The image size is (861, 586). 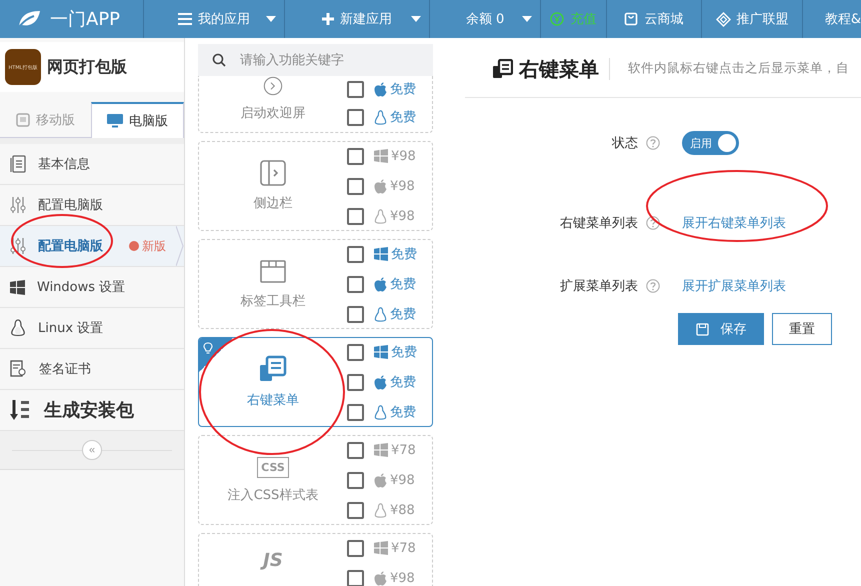 I want to click on plus-icon, so click(x=328, y=19).